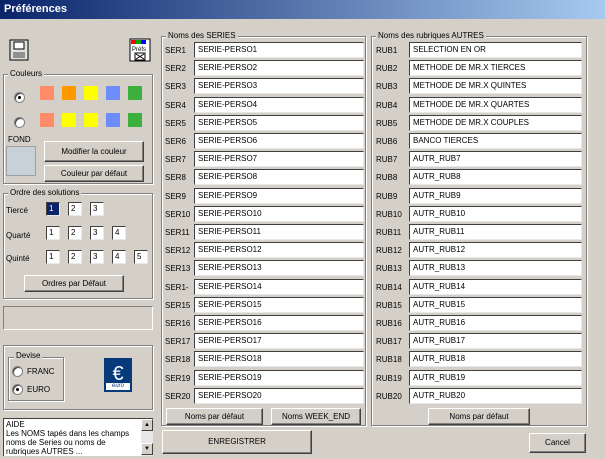  What do you see at coordinates (97, 209) in the screenshot?
I see `tierce-field: 3` at bounding box center [97, 209].